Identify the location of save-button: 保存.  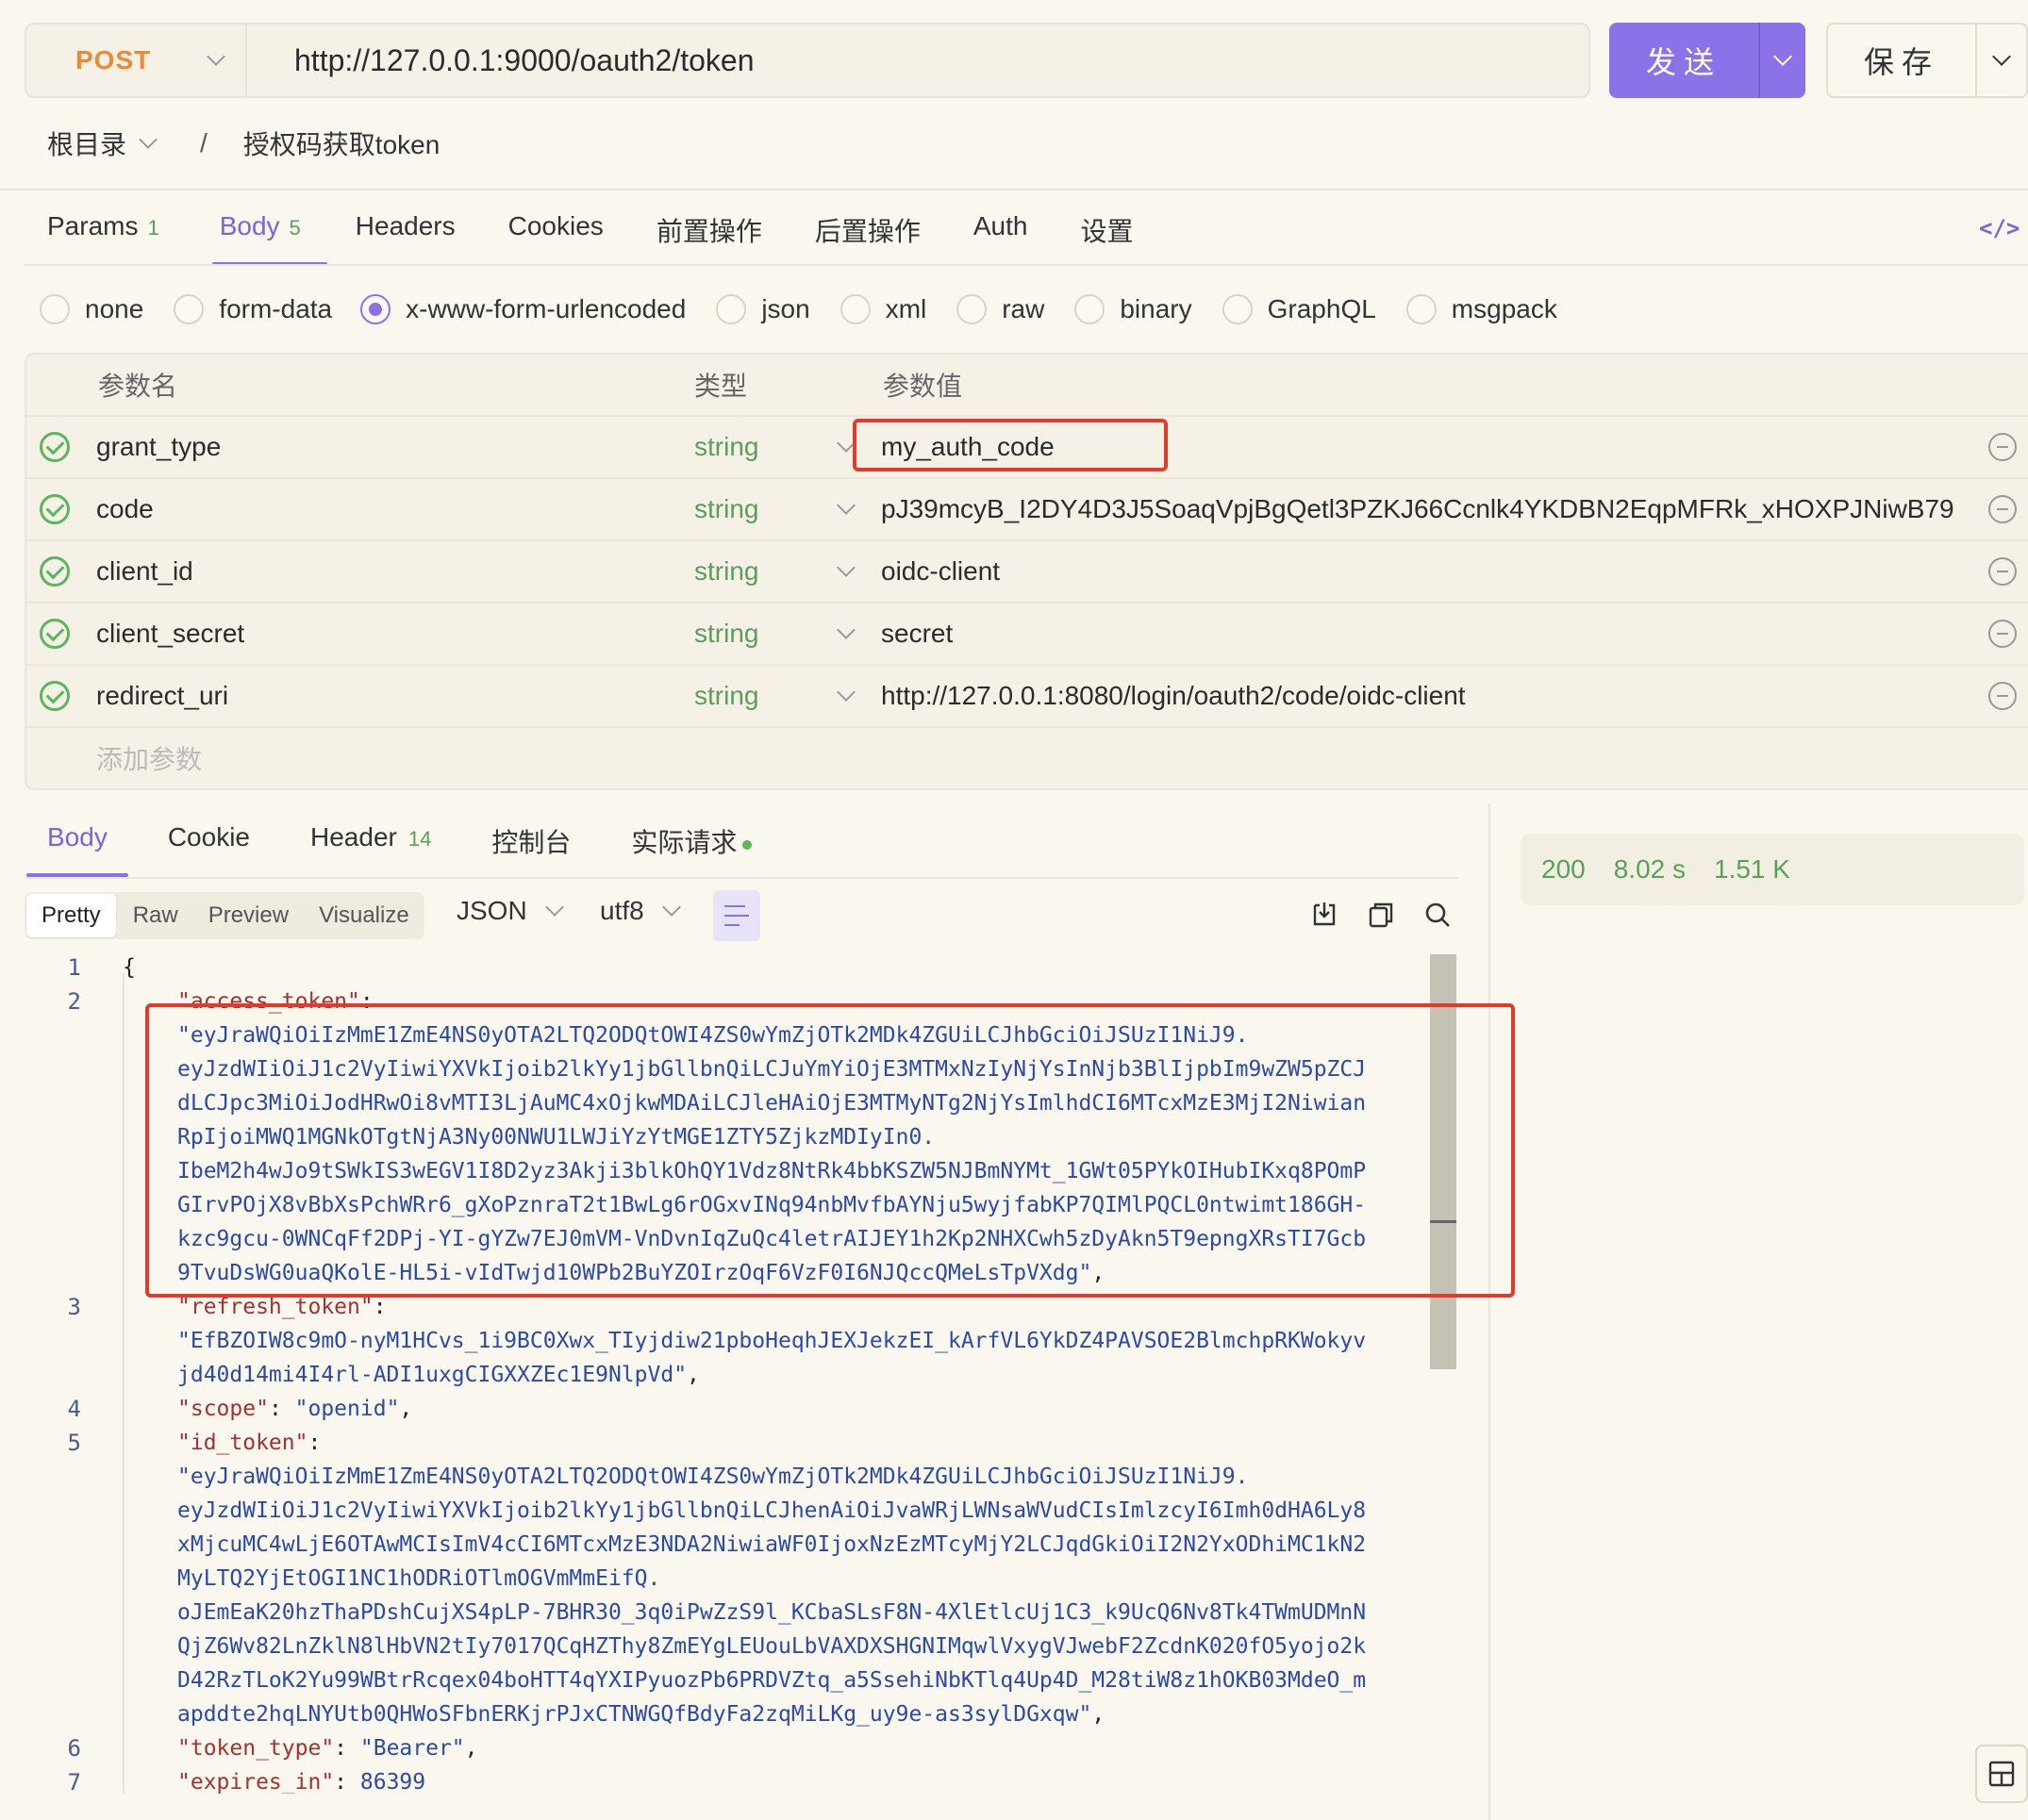
(1901, 60).